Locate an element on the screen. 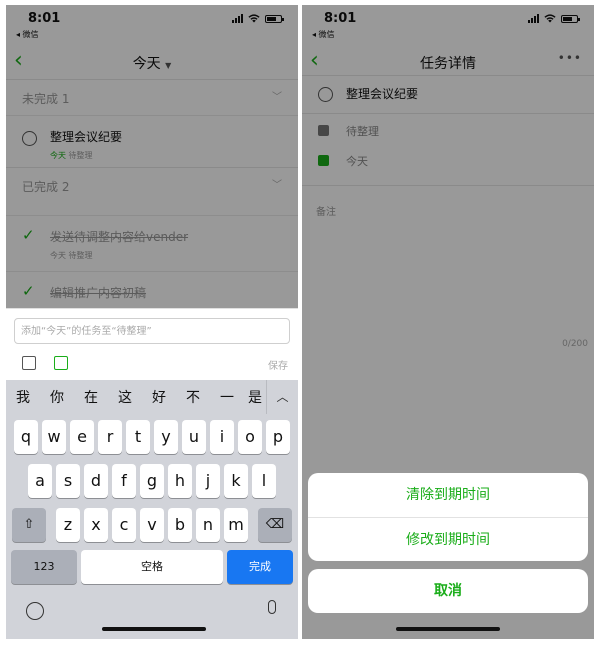 The image size is (600, 646). list-name: 待整理 is located at coordinates (362, 131).